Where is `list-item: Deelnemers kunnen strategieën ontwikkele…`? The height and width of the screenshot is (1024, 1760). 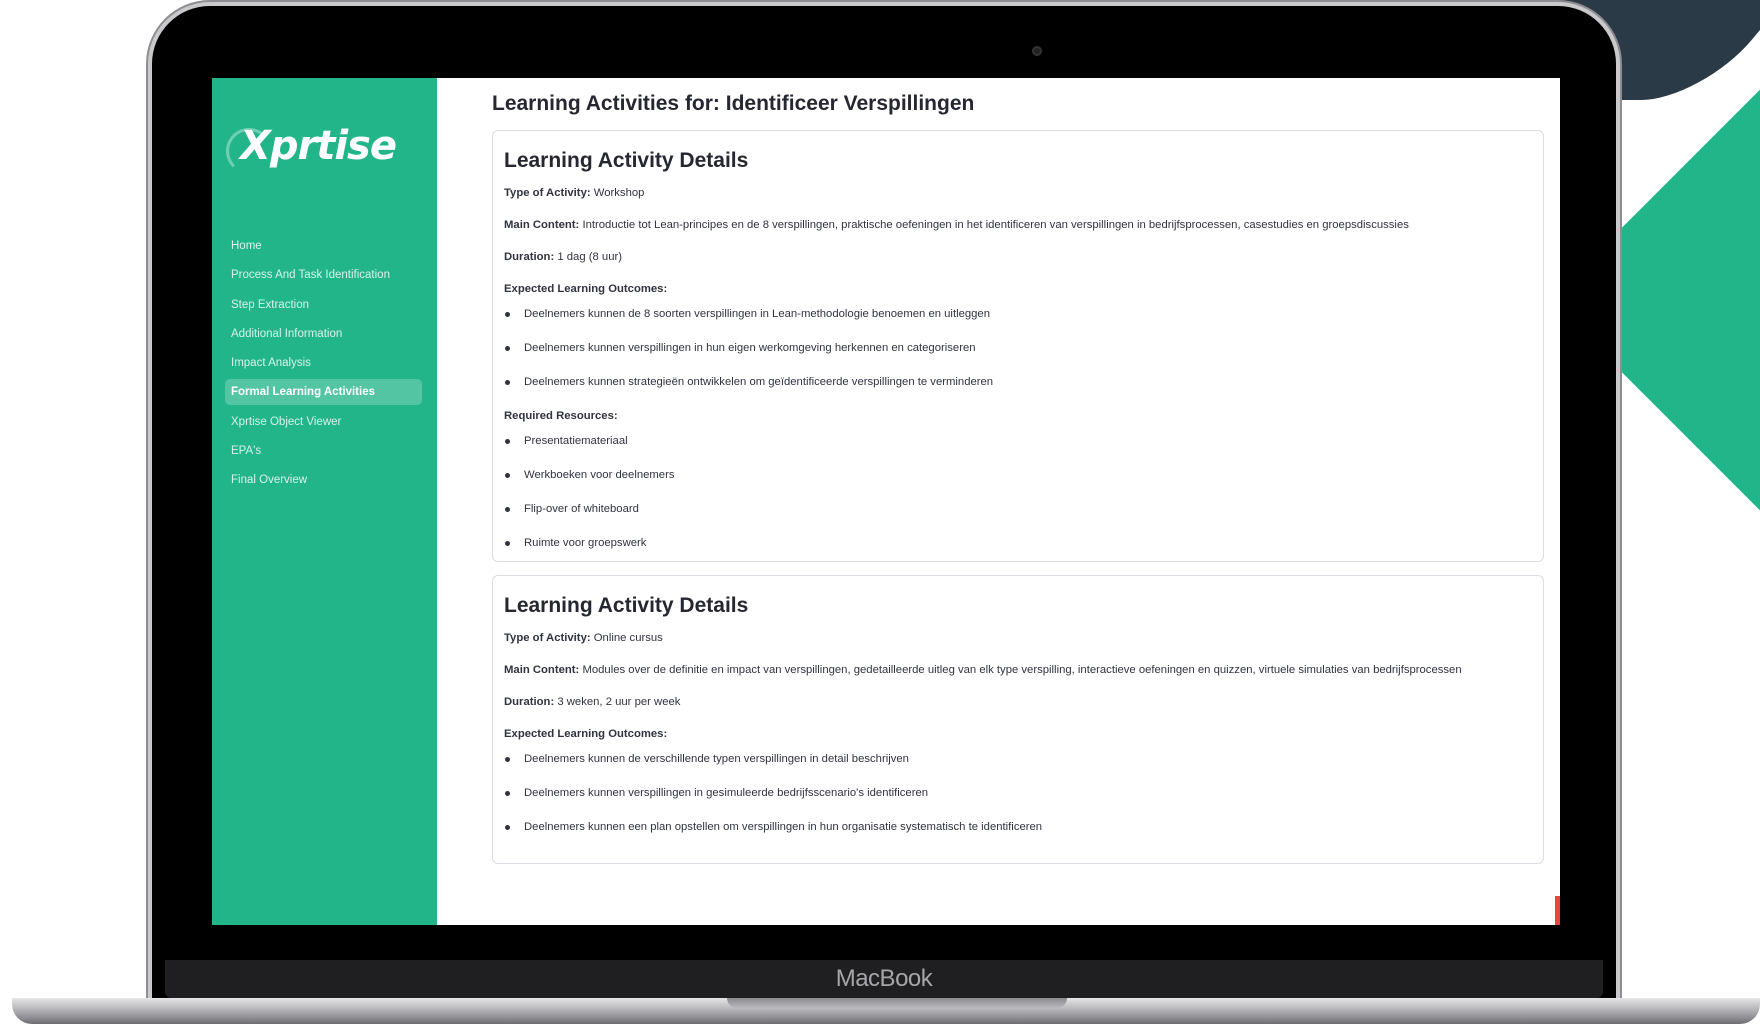 list-item: Deelnemers kunnen strategieën ontwikkele… is located at coordinates (1018, 382).